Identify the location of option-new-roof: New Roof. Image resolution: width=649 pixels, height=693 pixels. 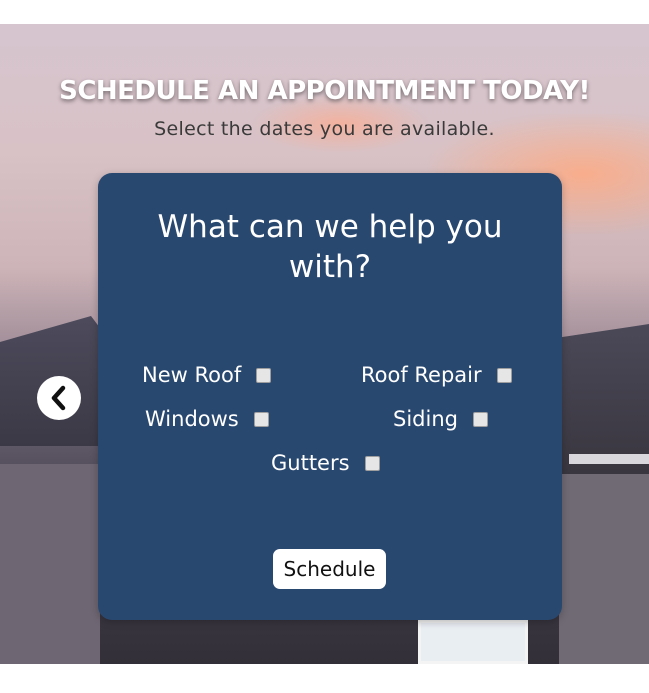
(207, 375).